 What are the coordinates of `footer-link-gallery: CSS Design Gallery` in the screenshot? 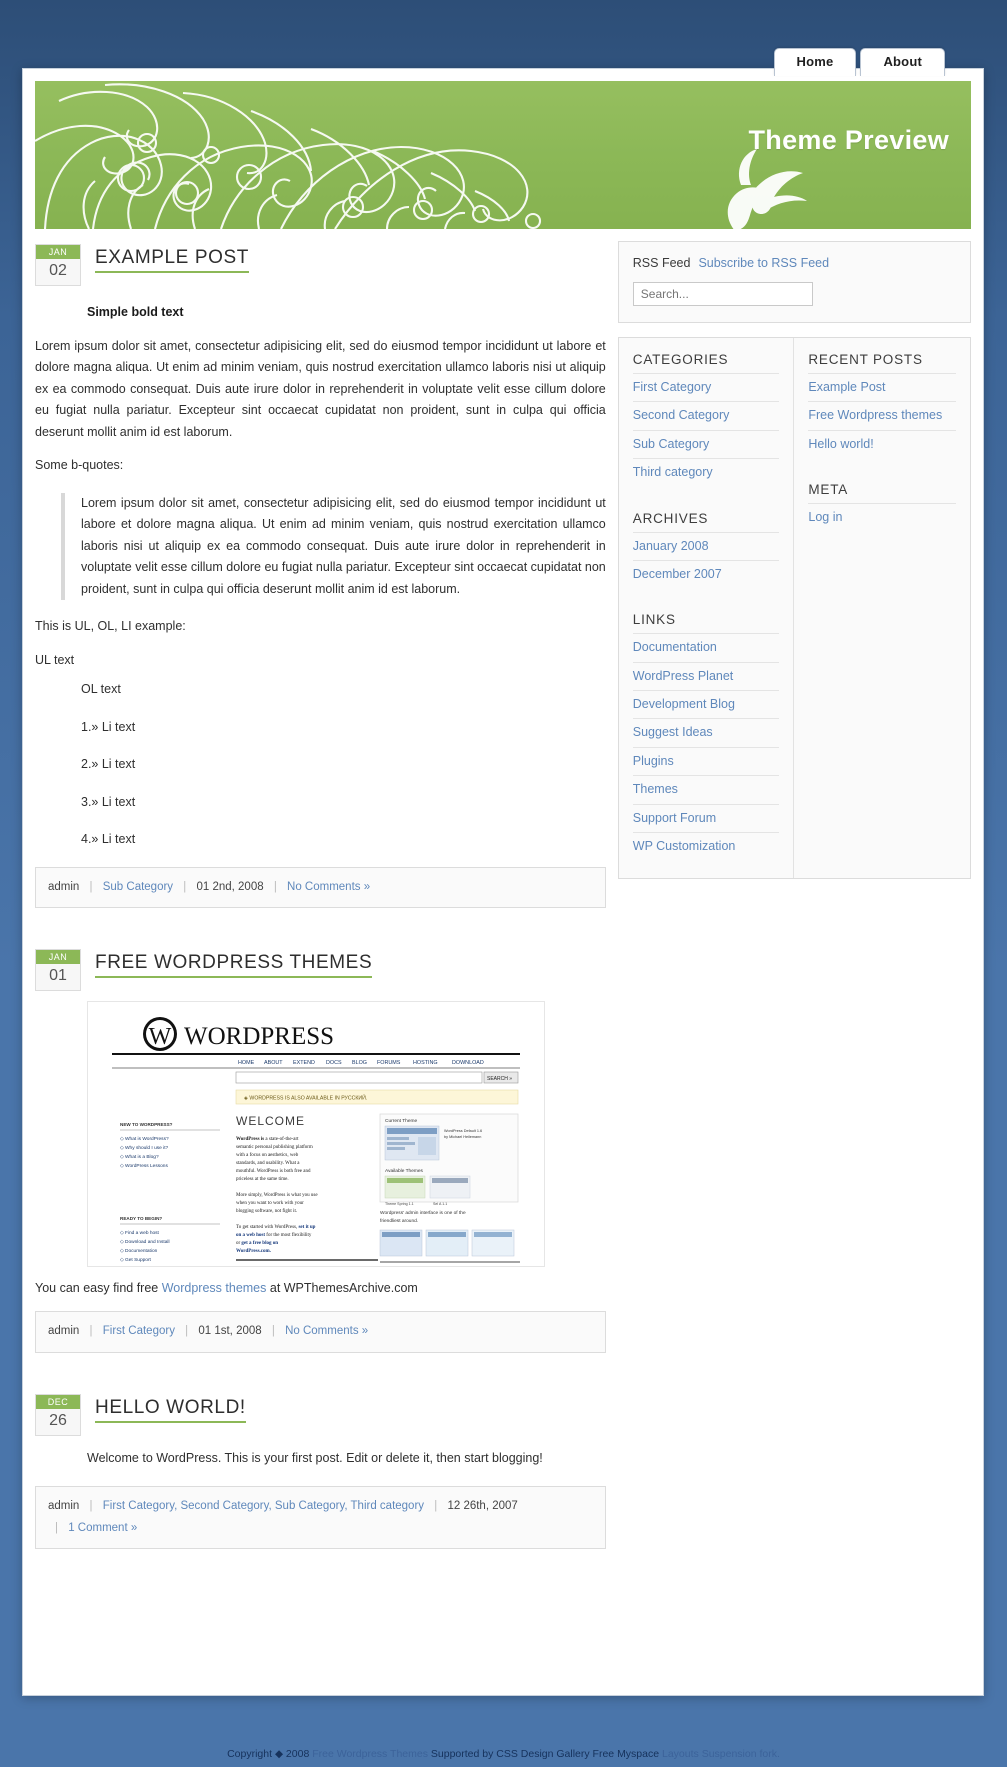 It's located at (542, 1754).